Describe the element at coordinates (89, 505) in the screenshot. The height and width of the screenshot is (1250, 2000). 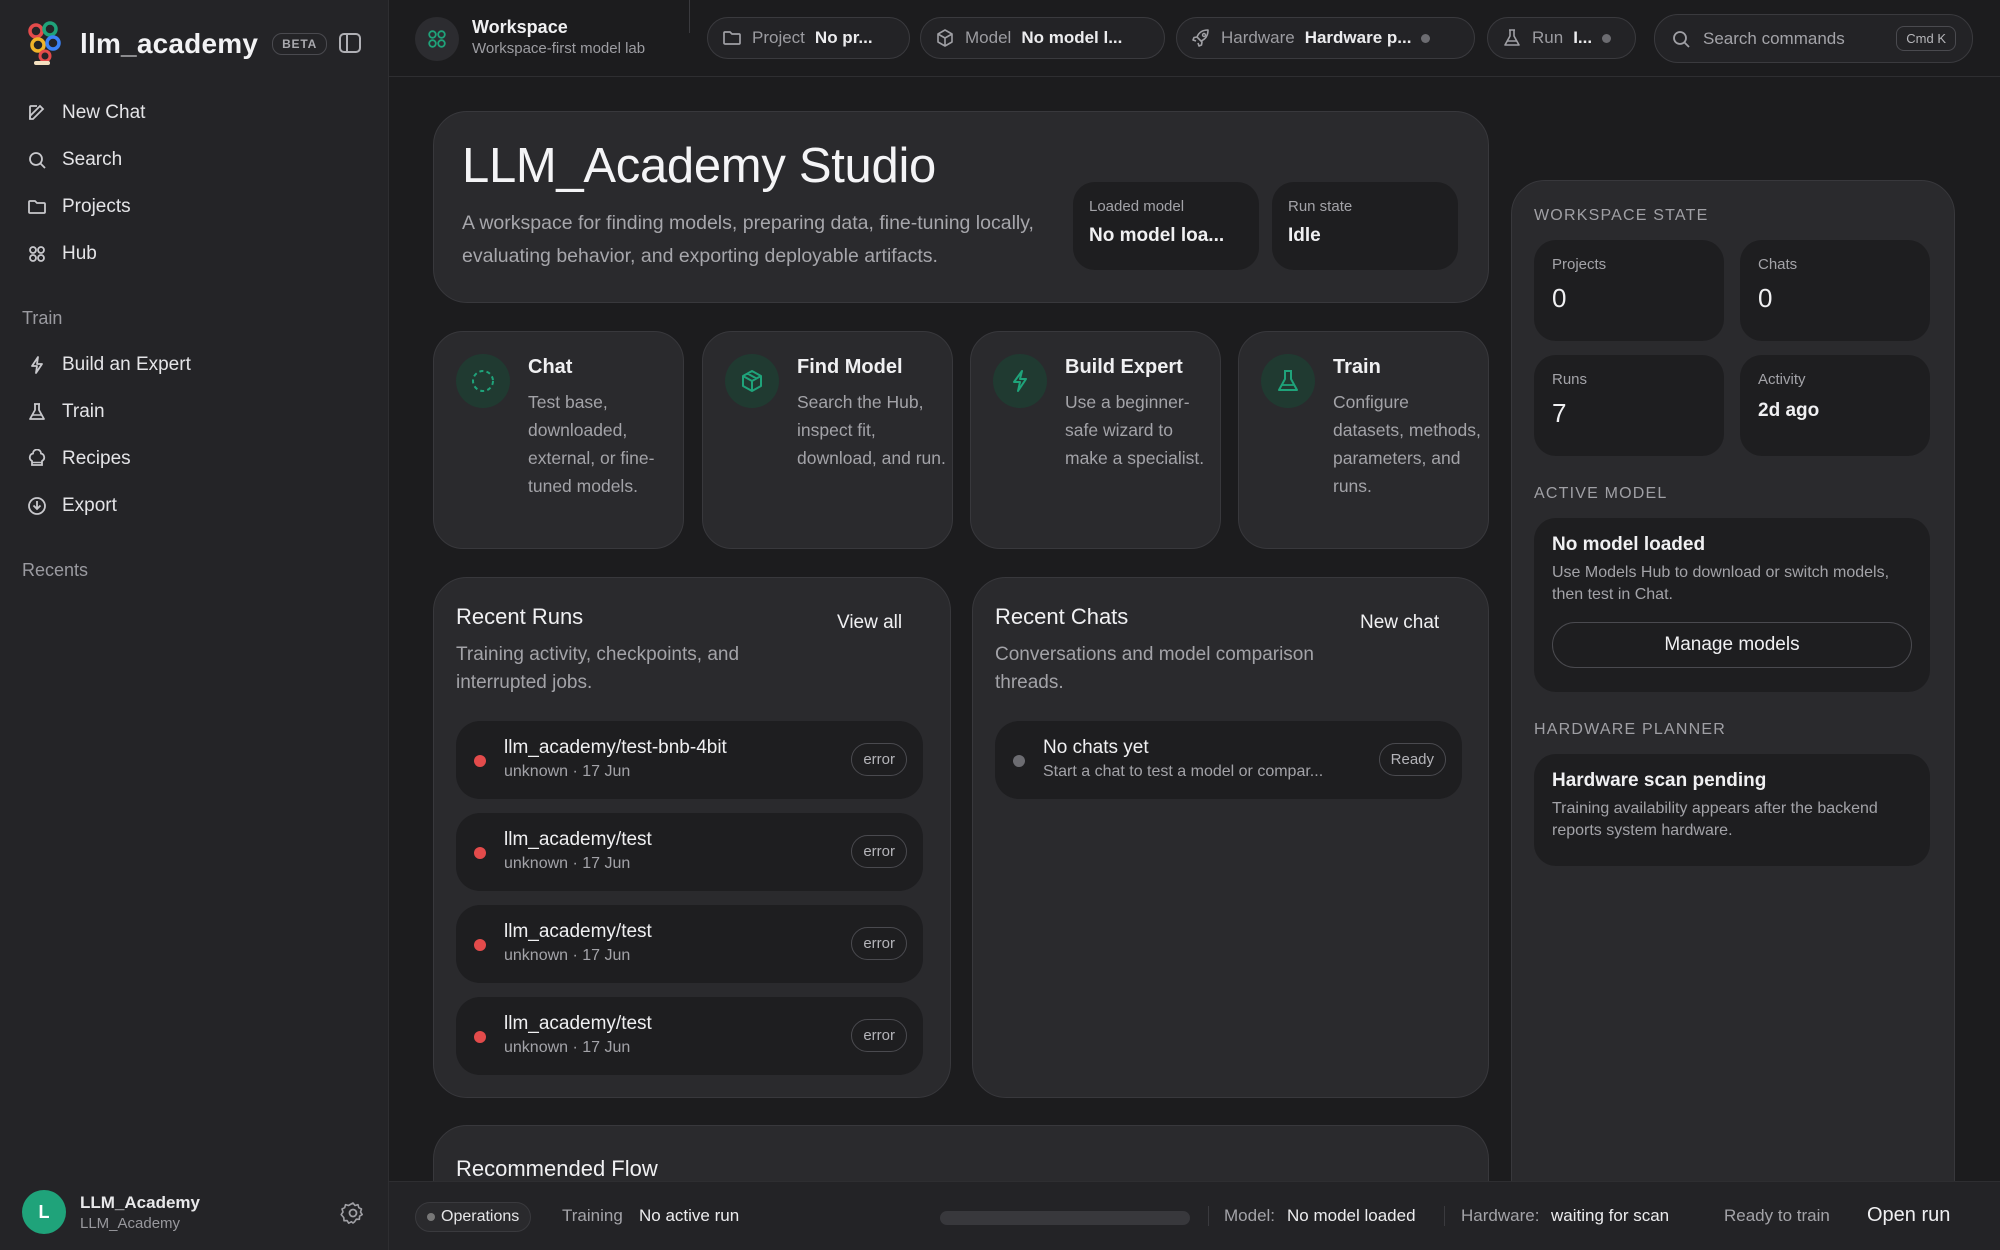
I see `sidebar-item-label: Export` at that location.